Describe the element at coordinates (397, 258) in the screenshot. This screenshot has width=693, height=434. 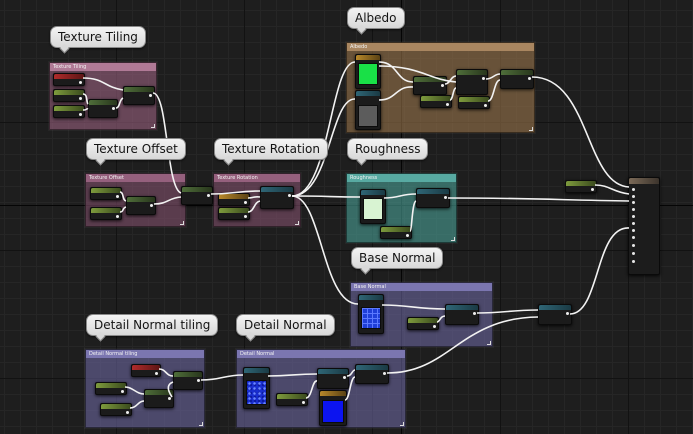
I see `bubble-base-normal: Base Normal` at that location.